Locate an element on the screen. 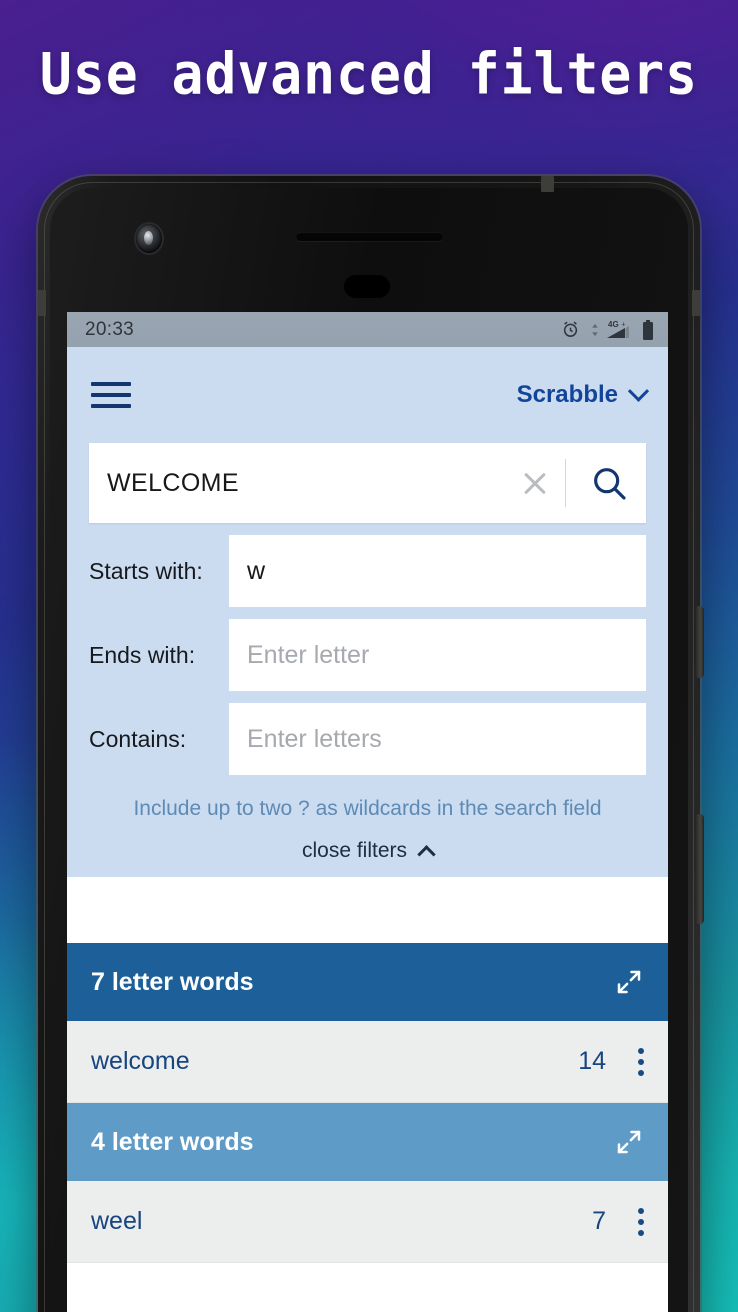 The height and width of the screenshot is (1312, 738). filter-row-starts-with: Starts with: w is located at coordinates (367, 571).